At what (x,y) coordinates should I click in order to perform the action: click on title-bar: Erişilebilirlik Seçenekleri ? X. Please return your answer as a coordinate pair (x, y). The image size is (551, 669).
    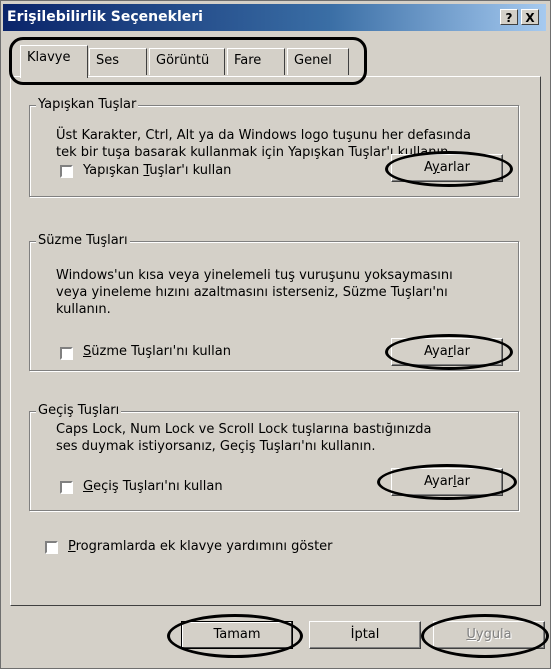
    Looking at the image, I should click on (274, 17).